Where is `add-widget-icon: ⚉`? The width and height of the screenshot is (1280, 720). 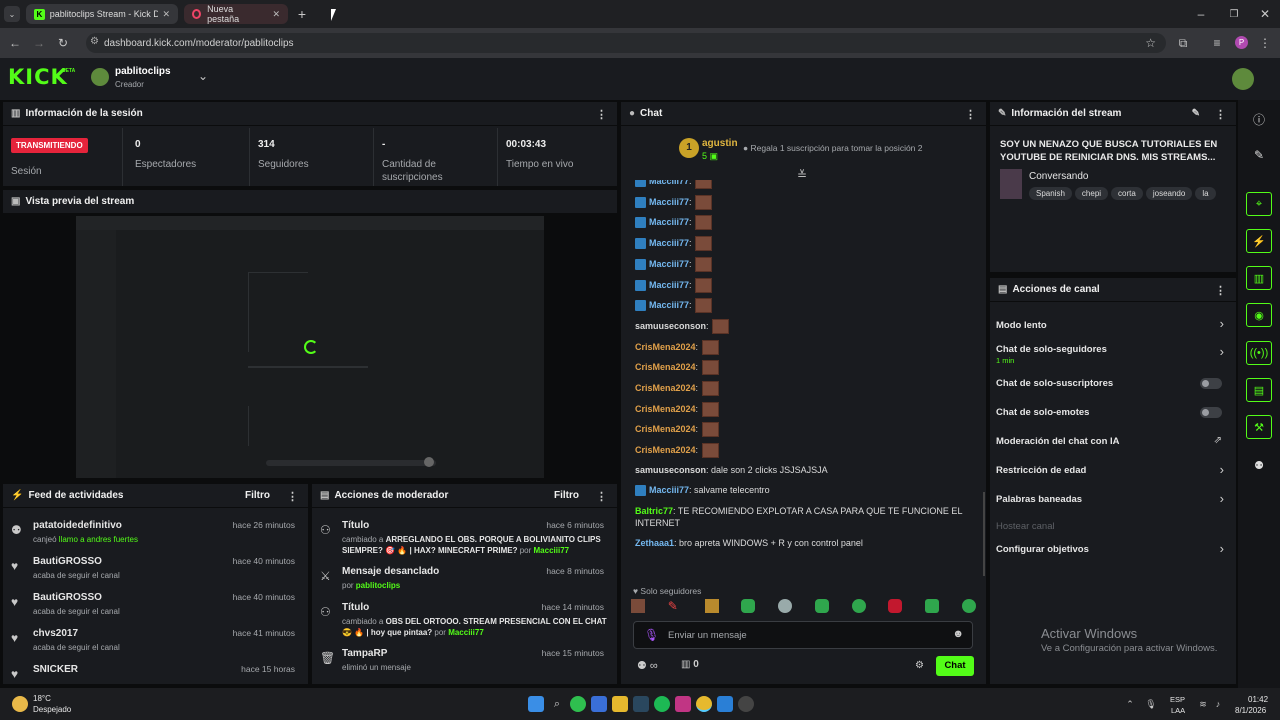
add-widget-icon: ⚉ is located at coordinates (1259, 465).